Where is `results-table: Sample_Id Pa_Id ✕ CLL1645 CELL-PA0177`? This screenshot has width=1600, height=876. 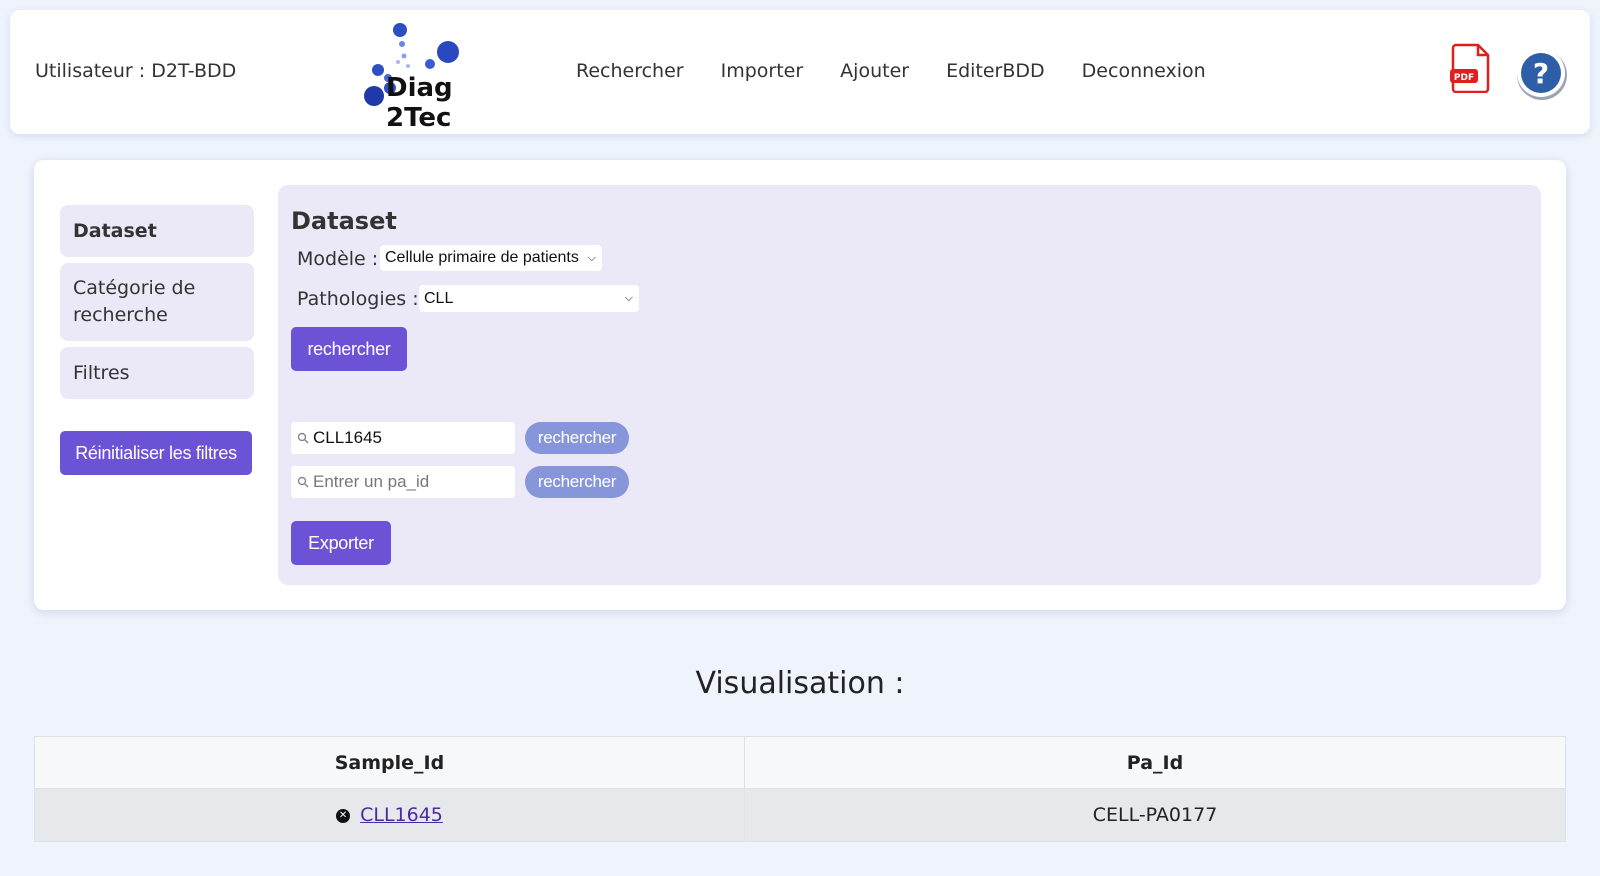
results-table: Sample_Id Pa_Id ✕ CLL1645 CELL-PA0177 is located at coordinates (800, 789).